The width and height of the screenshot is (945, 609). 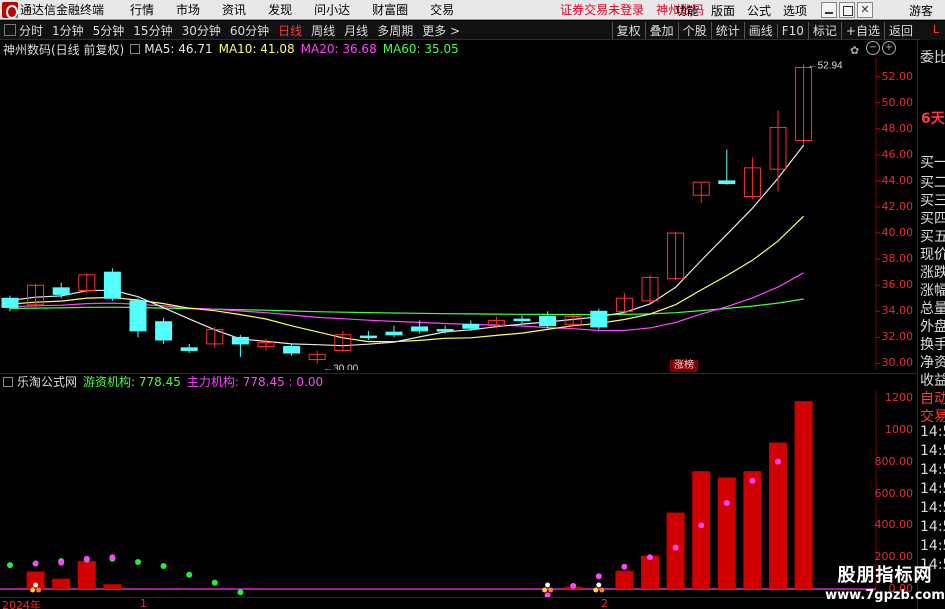 I want to click on period-more: 更多 >, so click(x=441, y=30).